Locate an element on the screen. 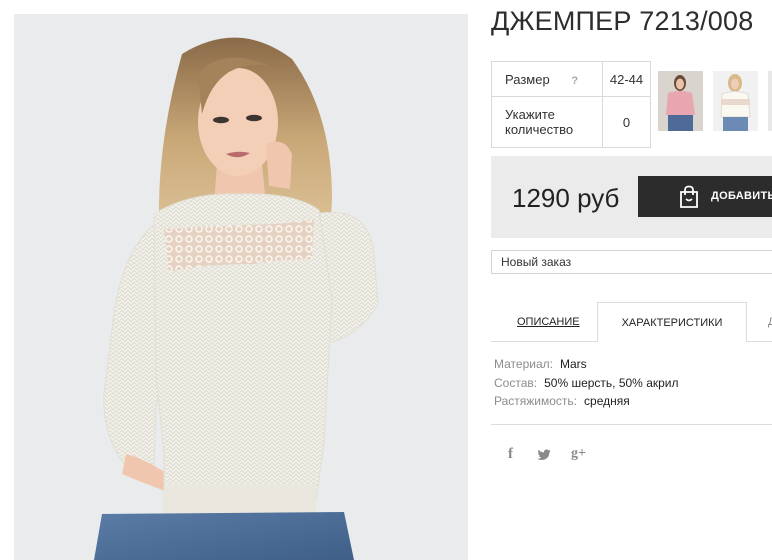 The image size is (772, 560). tab-delivery: Д is located at coordinates (770, 322).